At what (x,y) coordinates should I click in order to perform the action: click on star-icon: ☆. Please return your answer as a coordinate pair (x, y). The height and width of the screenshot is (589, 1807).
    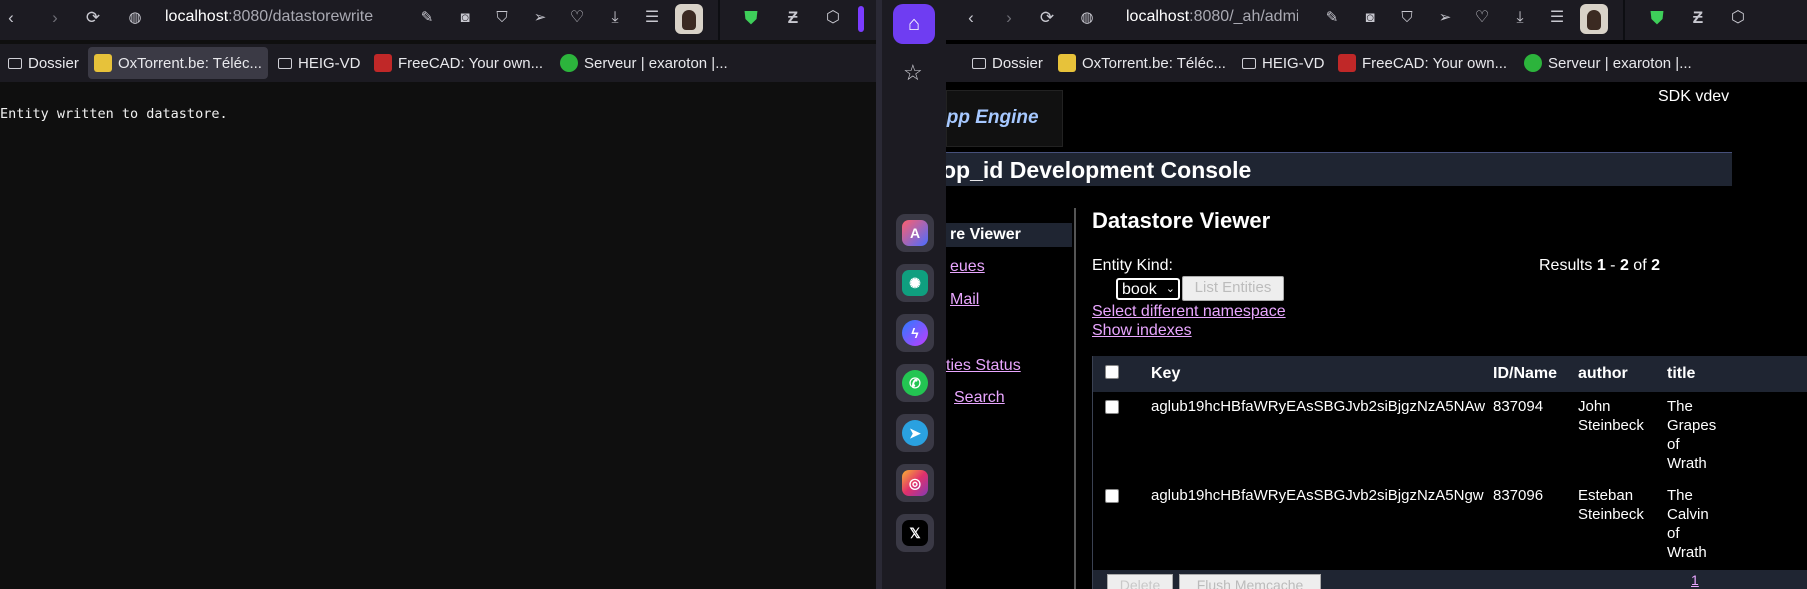
    Looking at the image, I should click on (913, 73).